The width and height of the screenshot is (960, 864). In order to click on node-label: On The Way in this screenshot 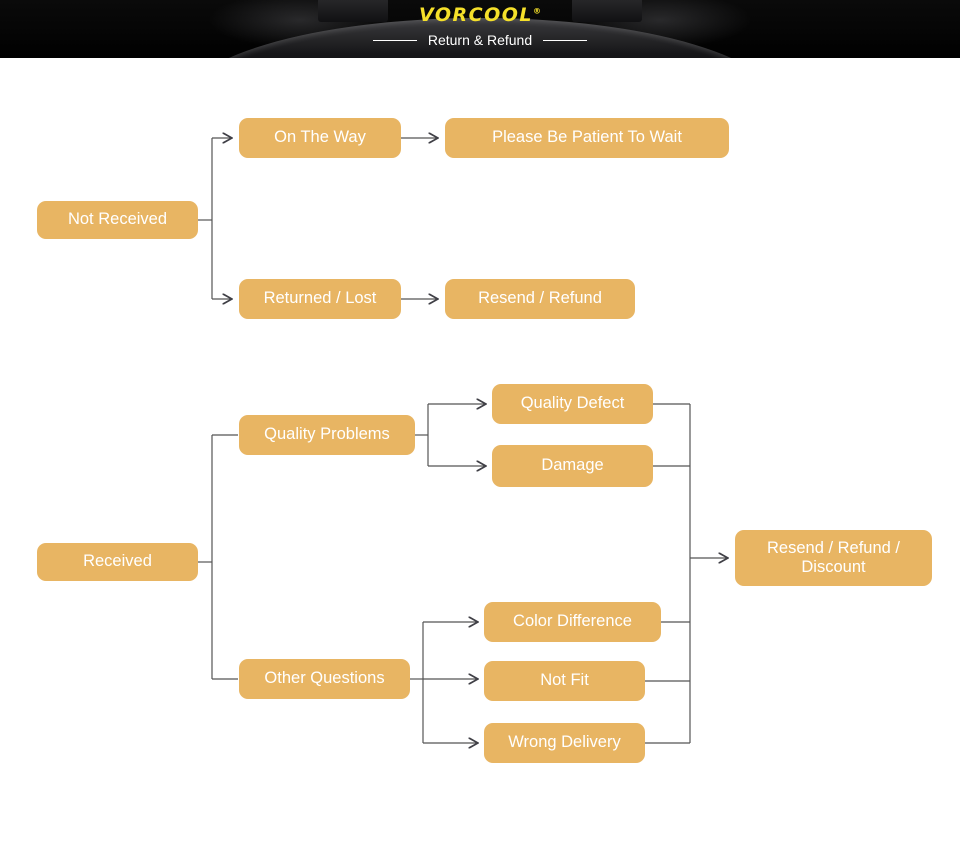, I will do `click(320, 137)`.